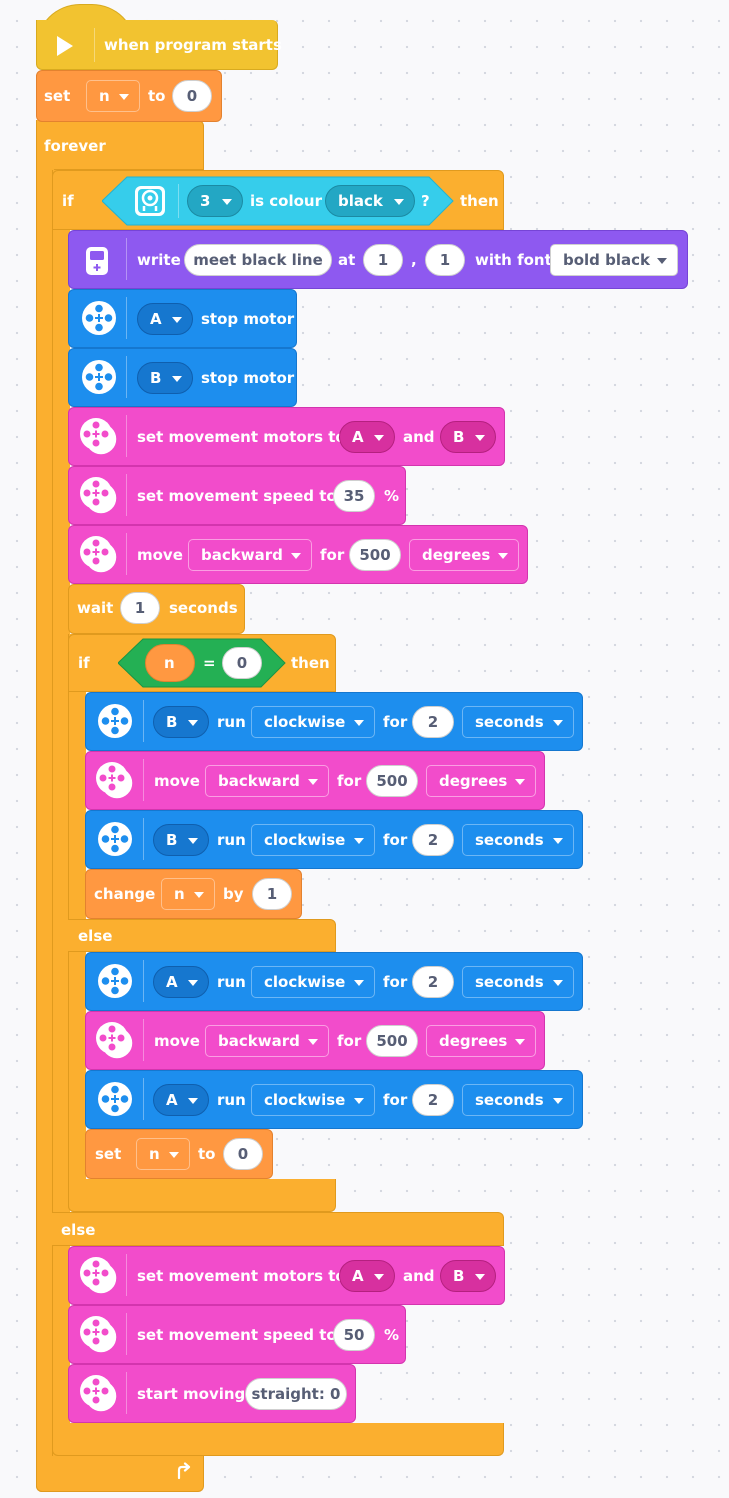 Image resolution: width=729 pixels, height=1498 pixels. I want to click on comma-label: ,, so click(414, 260).